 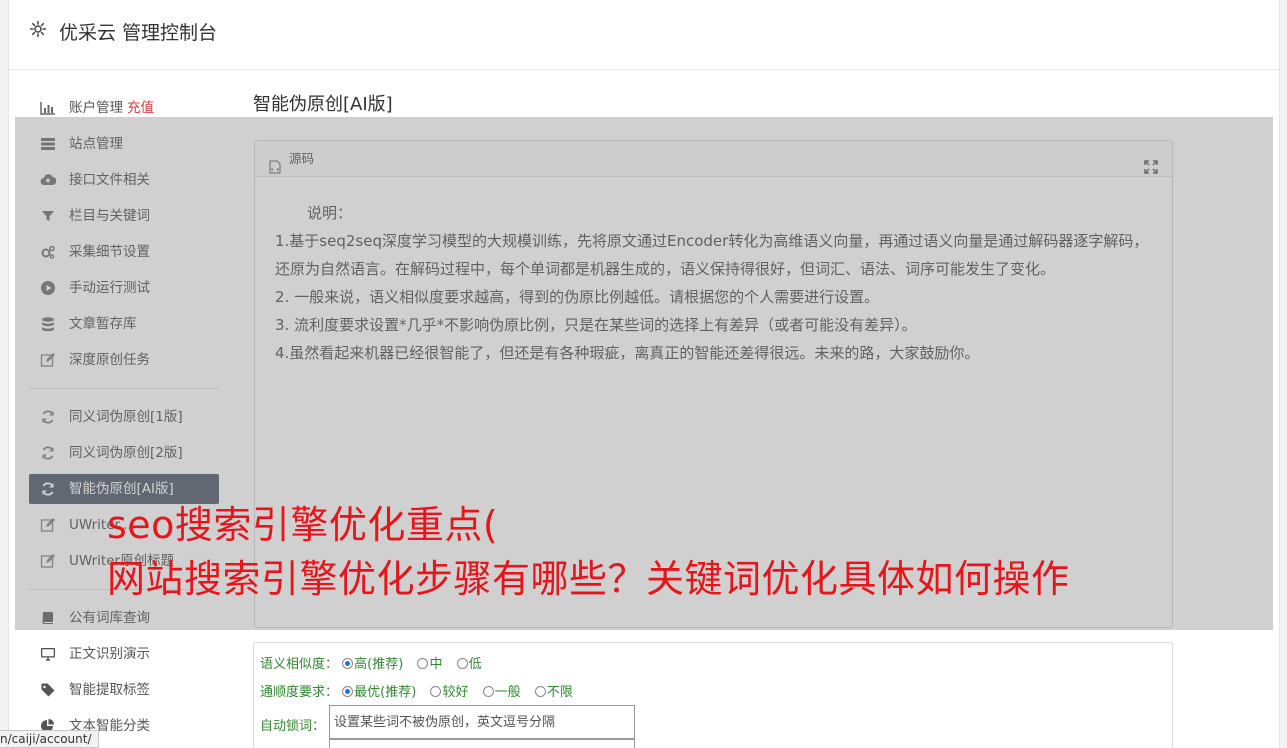 What do you see at coordinates (48, 108) in the screenshot?
I see `bar-chart-icon` at bounding box center [48, 108].